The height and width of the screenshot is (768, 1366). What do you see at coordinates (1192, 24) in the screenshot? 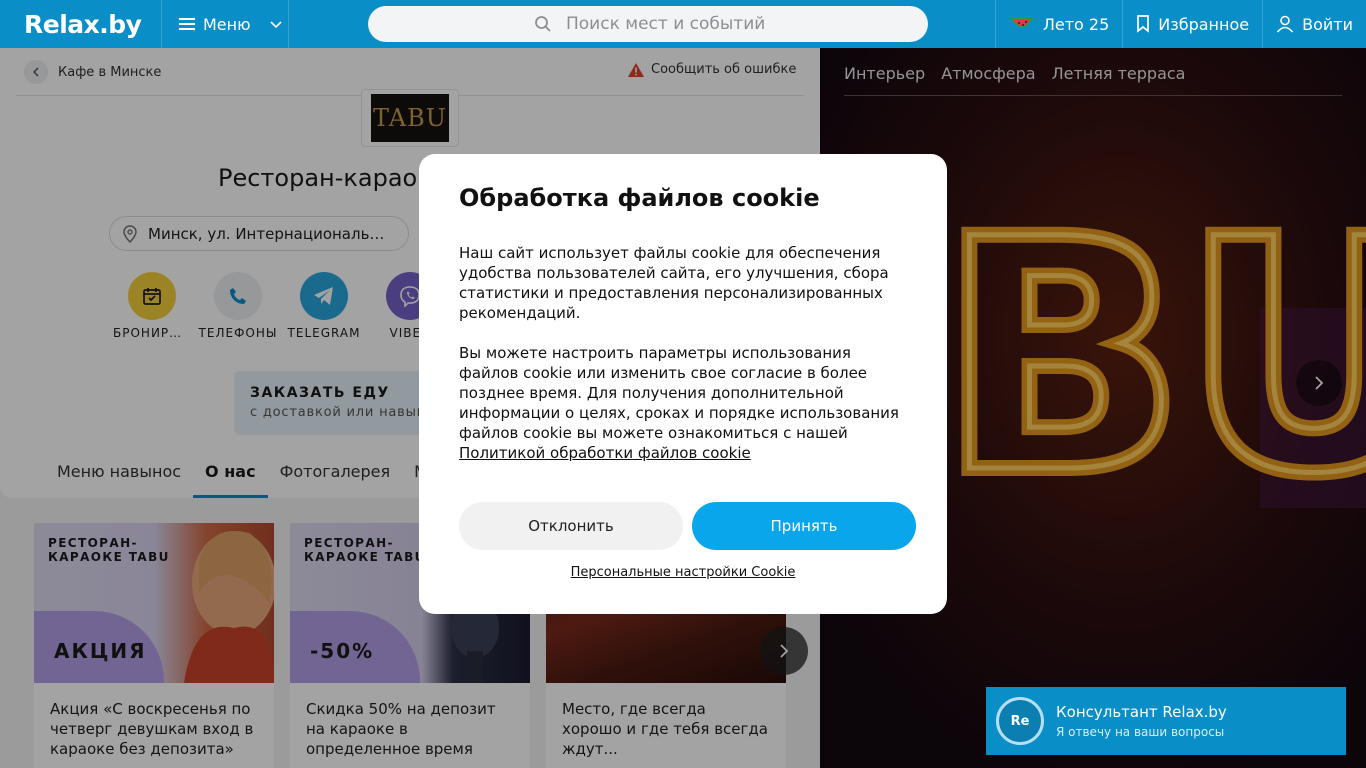
I see `favorites-link: Избранное` at bounding box center [1192, 24].